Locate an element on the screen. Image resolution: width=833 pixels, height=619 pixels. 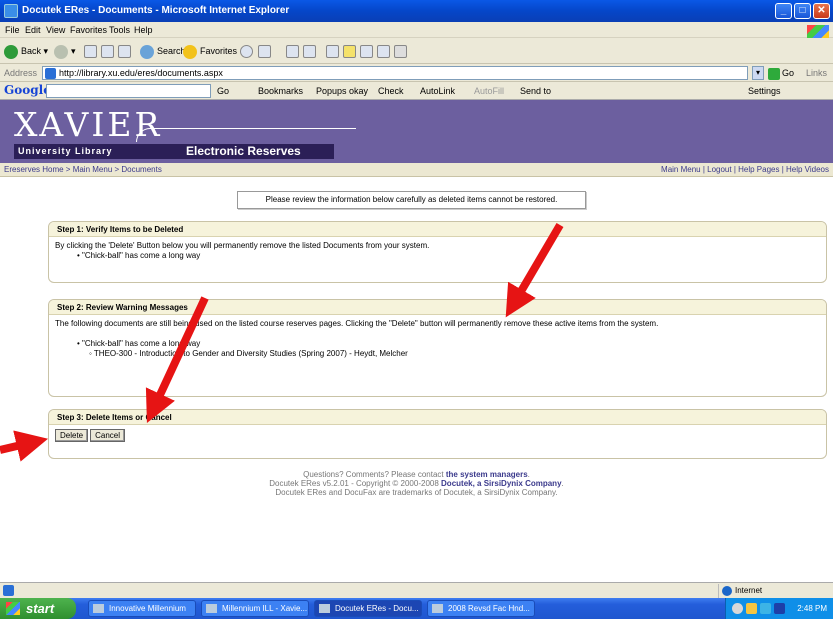
messenger-icon is located at coordinates (383, 51).